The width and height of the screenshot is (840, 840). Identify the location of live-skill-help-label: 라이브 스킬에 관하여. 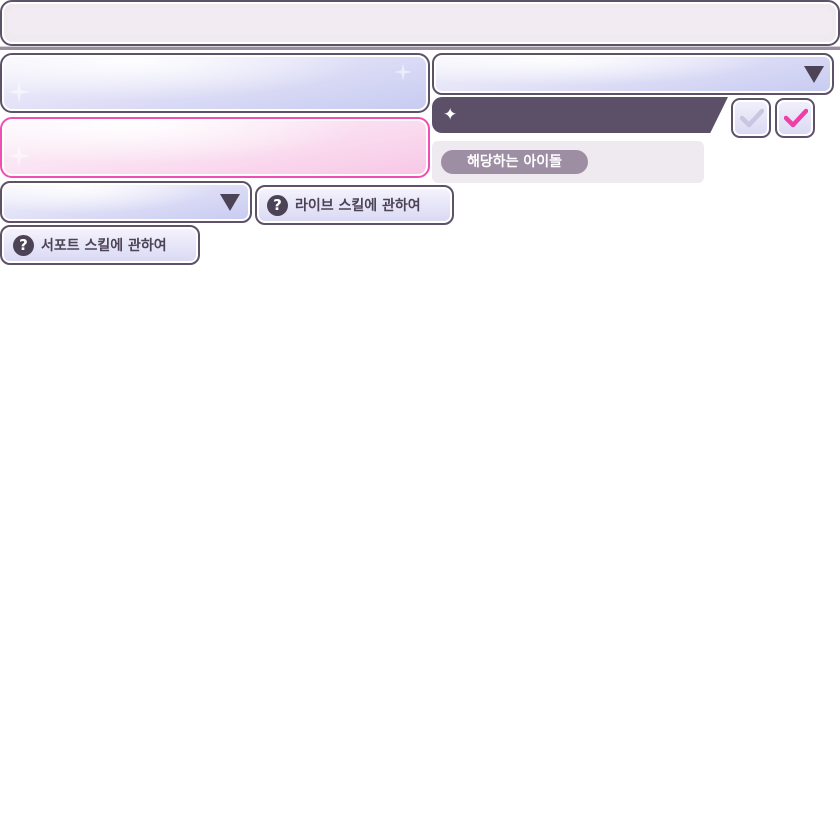
(358, 206).